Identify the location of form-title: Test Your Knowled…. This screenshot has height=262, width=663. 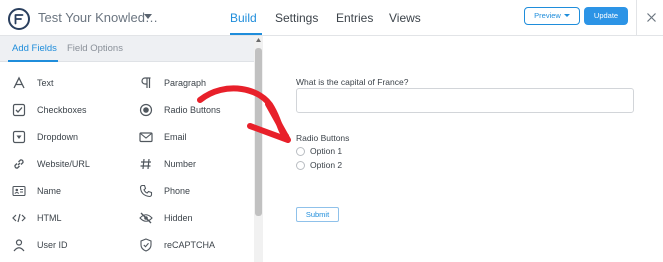
(98, 17).